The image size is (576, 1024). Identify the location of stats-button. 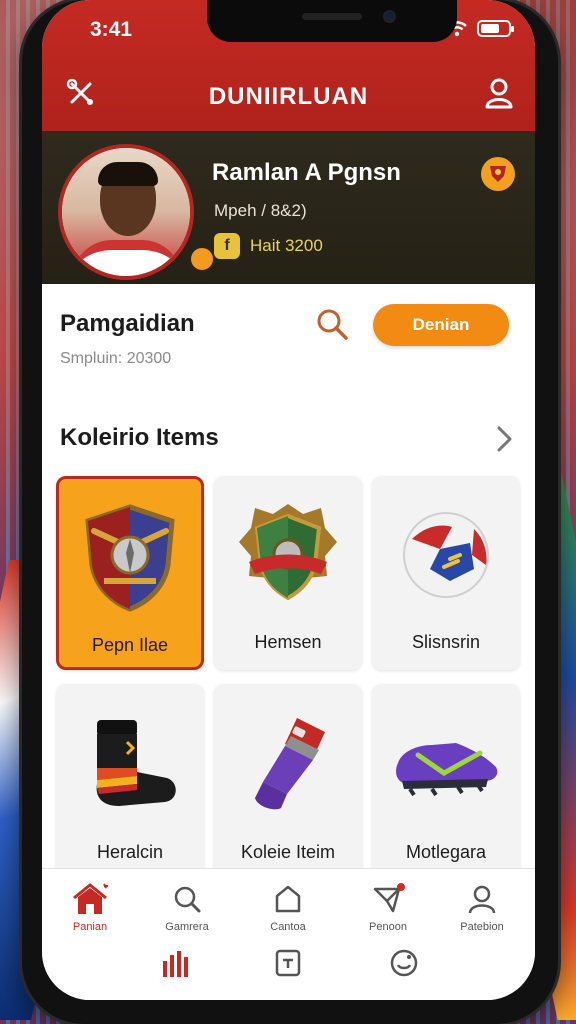
(176, 963).